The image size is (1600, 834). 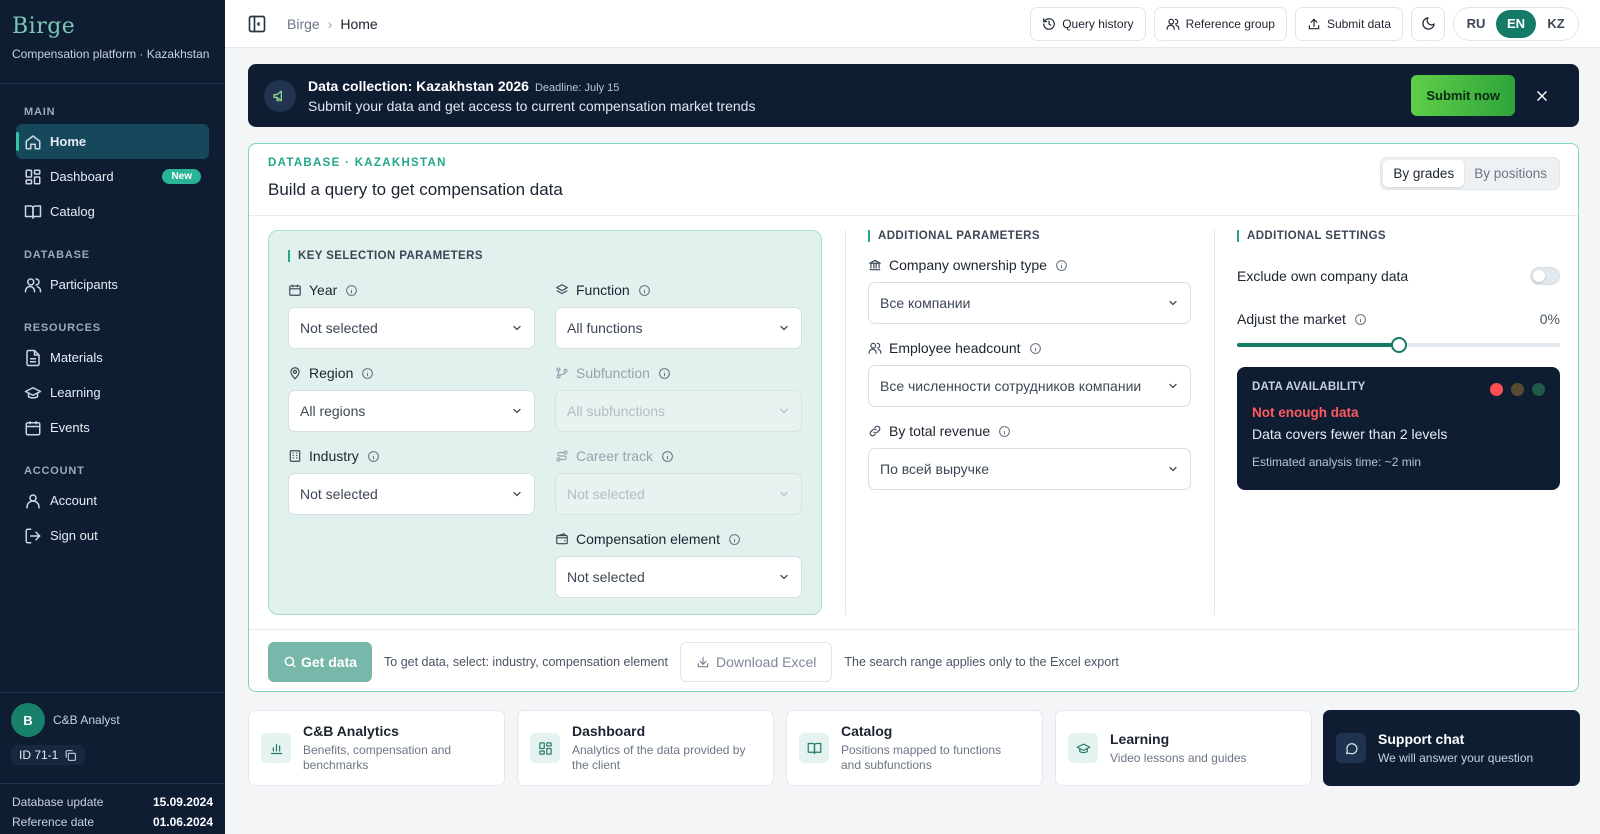 I want to click on slider-thumb, so click(x=1398, y=345).